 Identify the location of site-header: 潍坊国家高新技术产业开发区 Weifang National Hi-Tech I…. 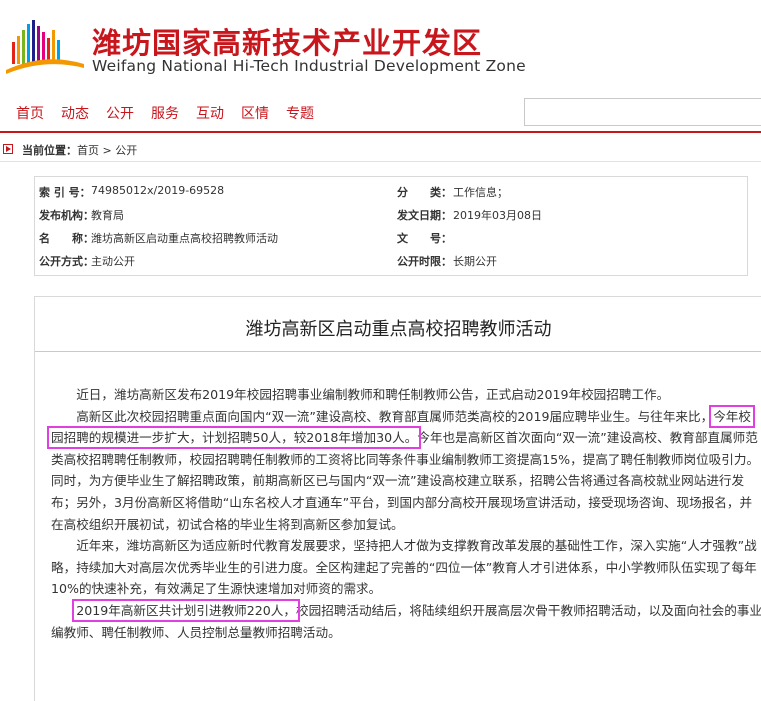
(380, 46).